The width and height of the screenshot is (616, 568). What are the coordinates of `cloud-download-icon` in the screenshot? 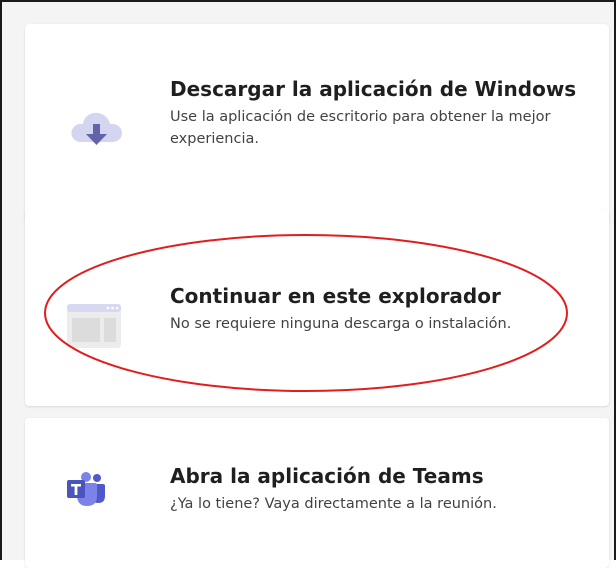 It's located at (96, 128).